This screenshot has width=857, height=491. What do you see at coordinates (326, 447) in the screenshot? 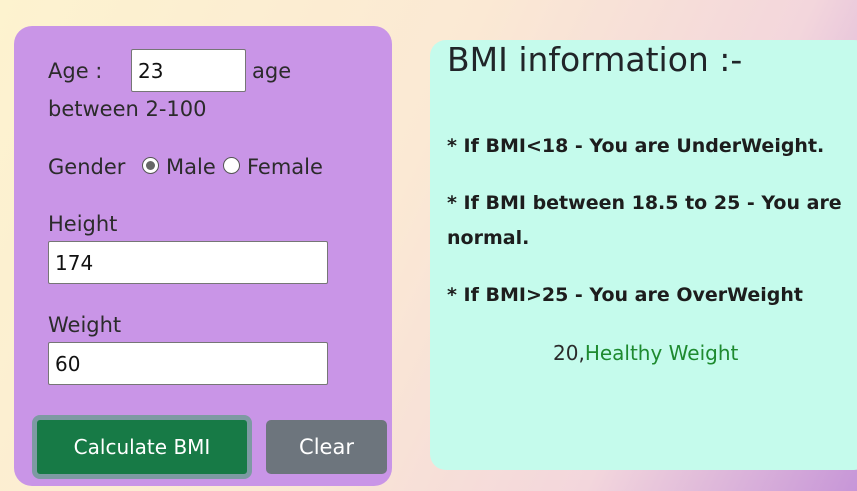
I see `clear-button: Clear` at bounding box center [326, 447].